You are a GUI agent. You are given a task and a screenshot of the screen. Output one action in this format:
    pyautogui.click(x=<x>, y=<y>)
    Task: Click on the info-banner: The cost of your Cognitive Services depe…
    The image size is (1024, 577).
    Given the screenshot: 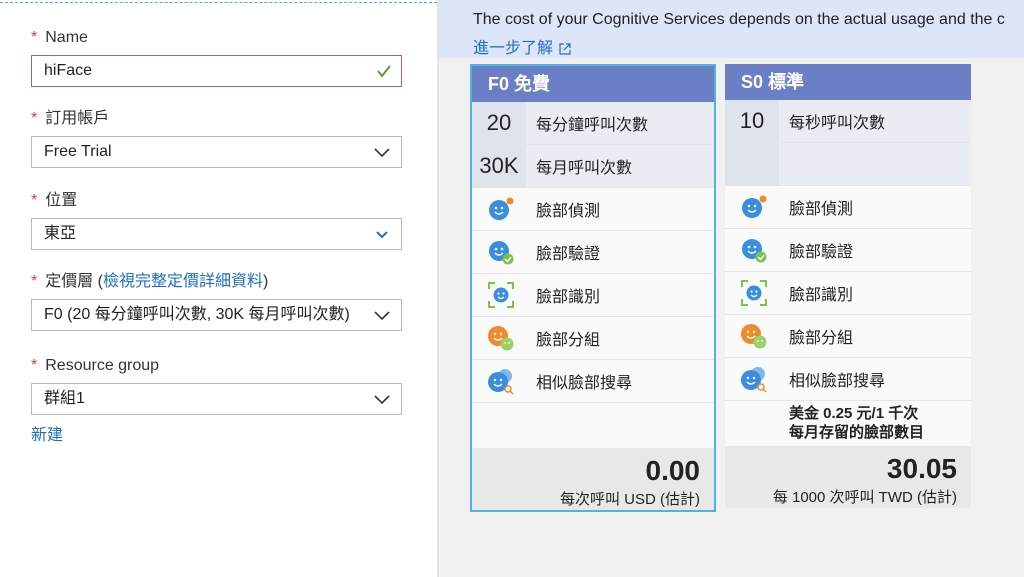 What is the action you would take?
    pyautogui.click(x=731, y=29)
    